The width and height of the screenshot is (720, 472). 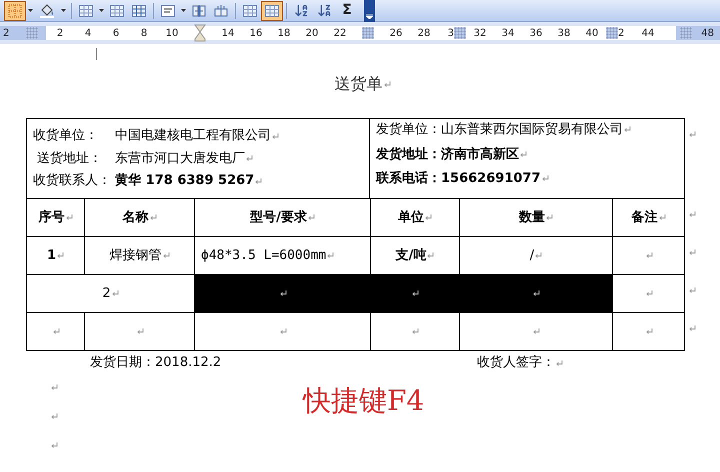 What do you see at coordinates (564, 33) in the screenshot?
I see `ruler-number: 38` at bounding box center [564, 33].